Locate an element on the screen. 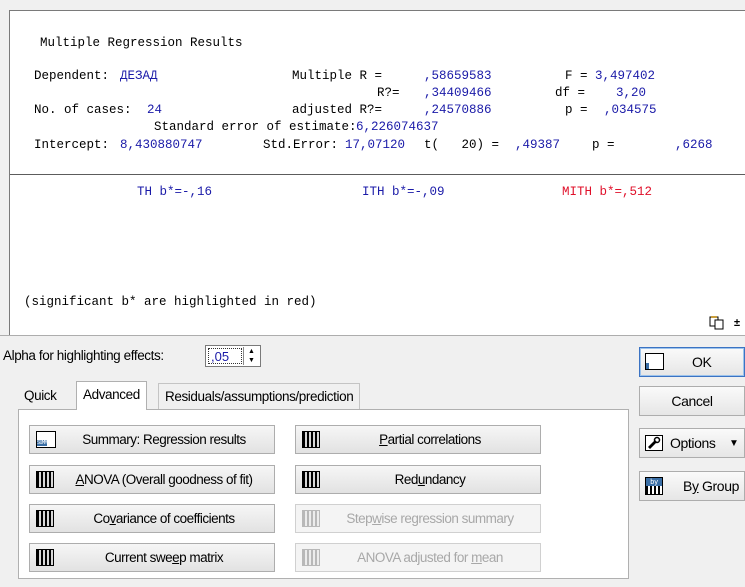 The height and width of the screenshot is (587, 745). intercept-p-label: p = is located at coordinates (603, 145).